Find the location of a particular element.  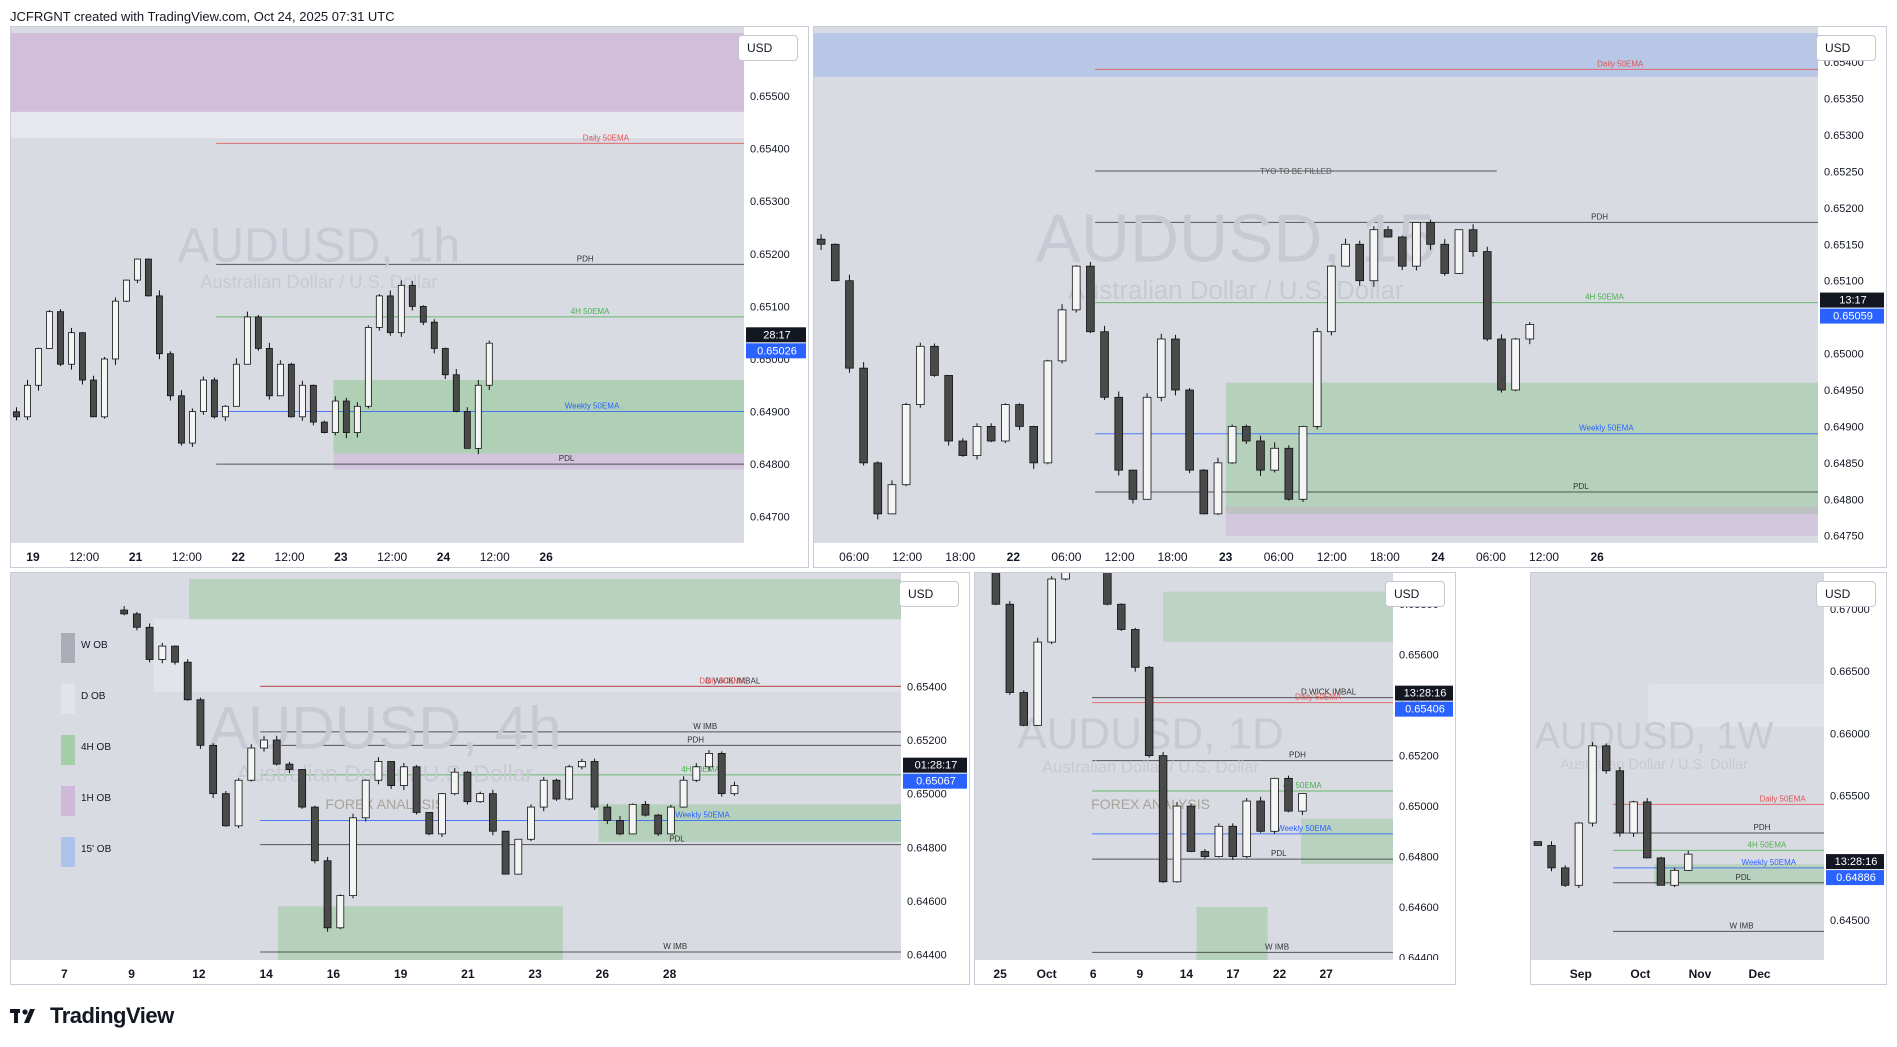

time-tick-label: Nov is located at coordinates (1700, 974).